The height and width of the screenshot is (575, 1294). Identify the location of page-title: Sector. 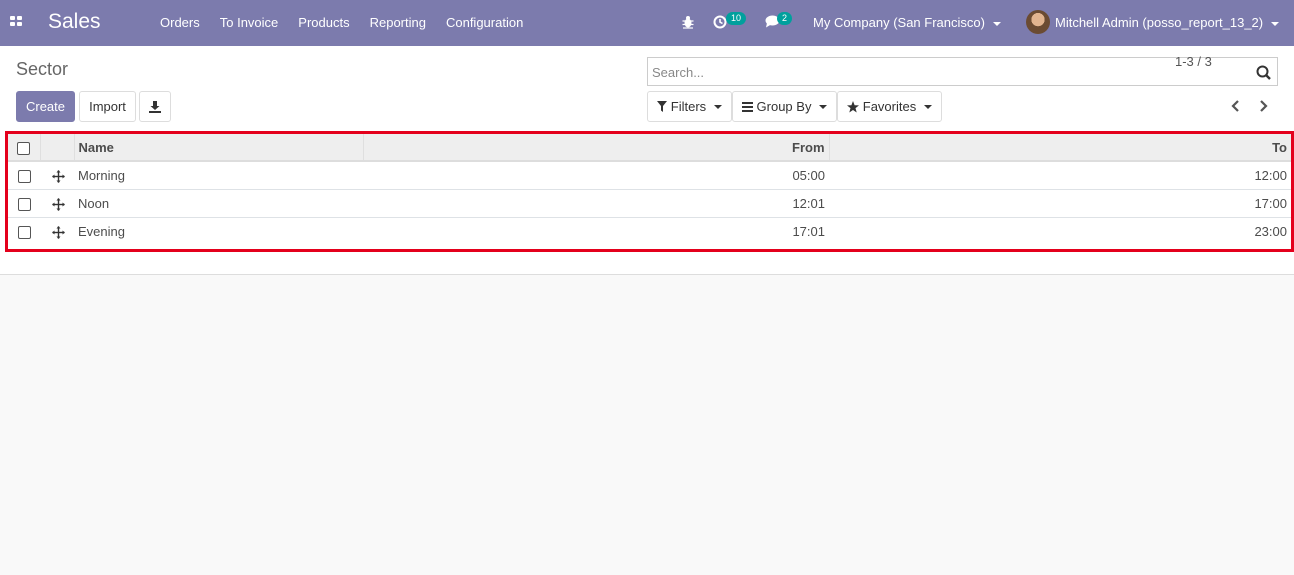
(42, 69).